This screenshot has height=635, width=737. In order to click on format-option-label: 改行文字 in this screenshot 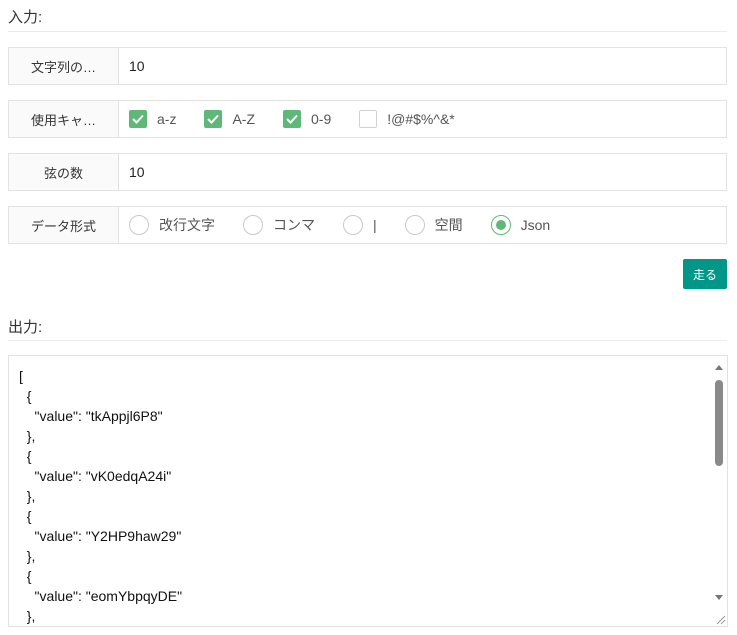, I will do `click(187, 225)`.